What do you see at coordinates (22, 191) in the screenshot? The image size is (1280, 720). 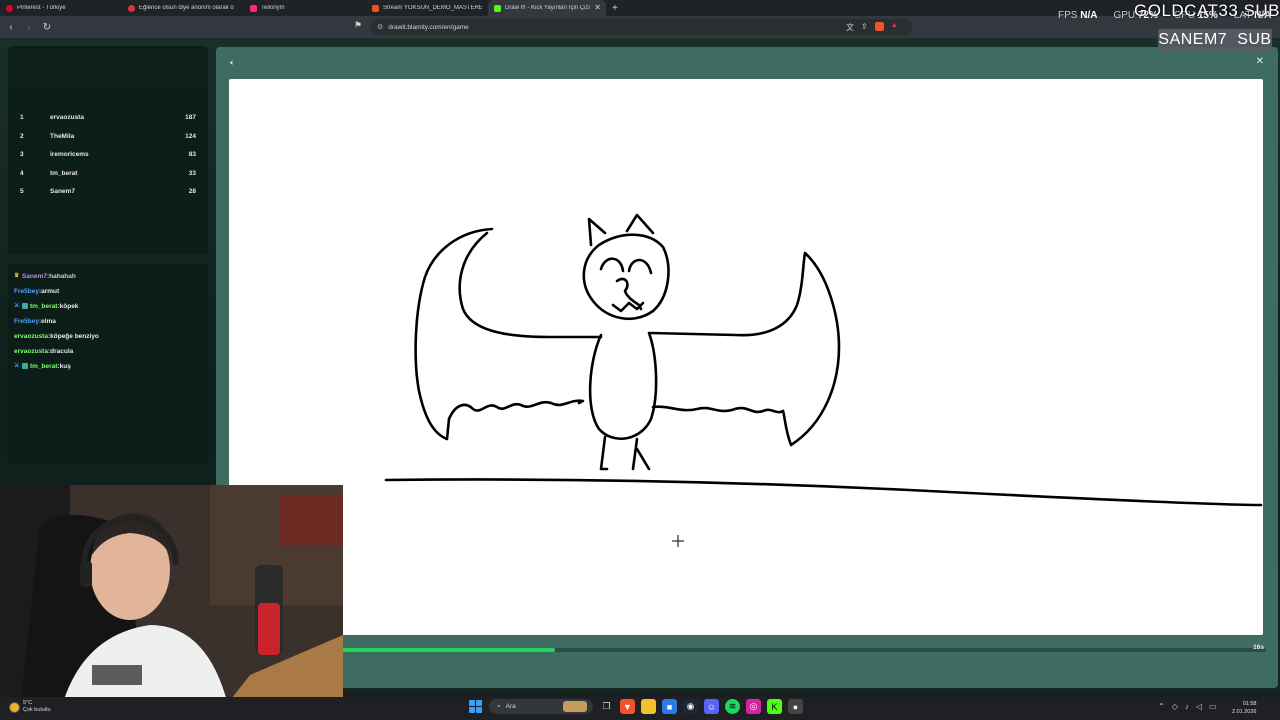 I see `leaderboard-rank: 5` at bounding box center [22, 191].